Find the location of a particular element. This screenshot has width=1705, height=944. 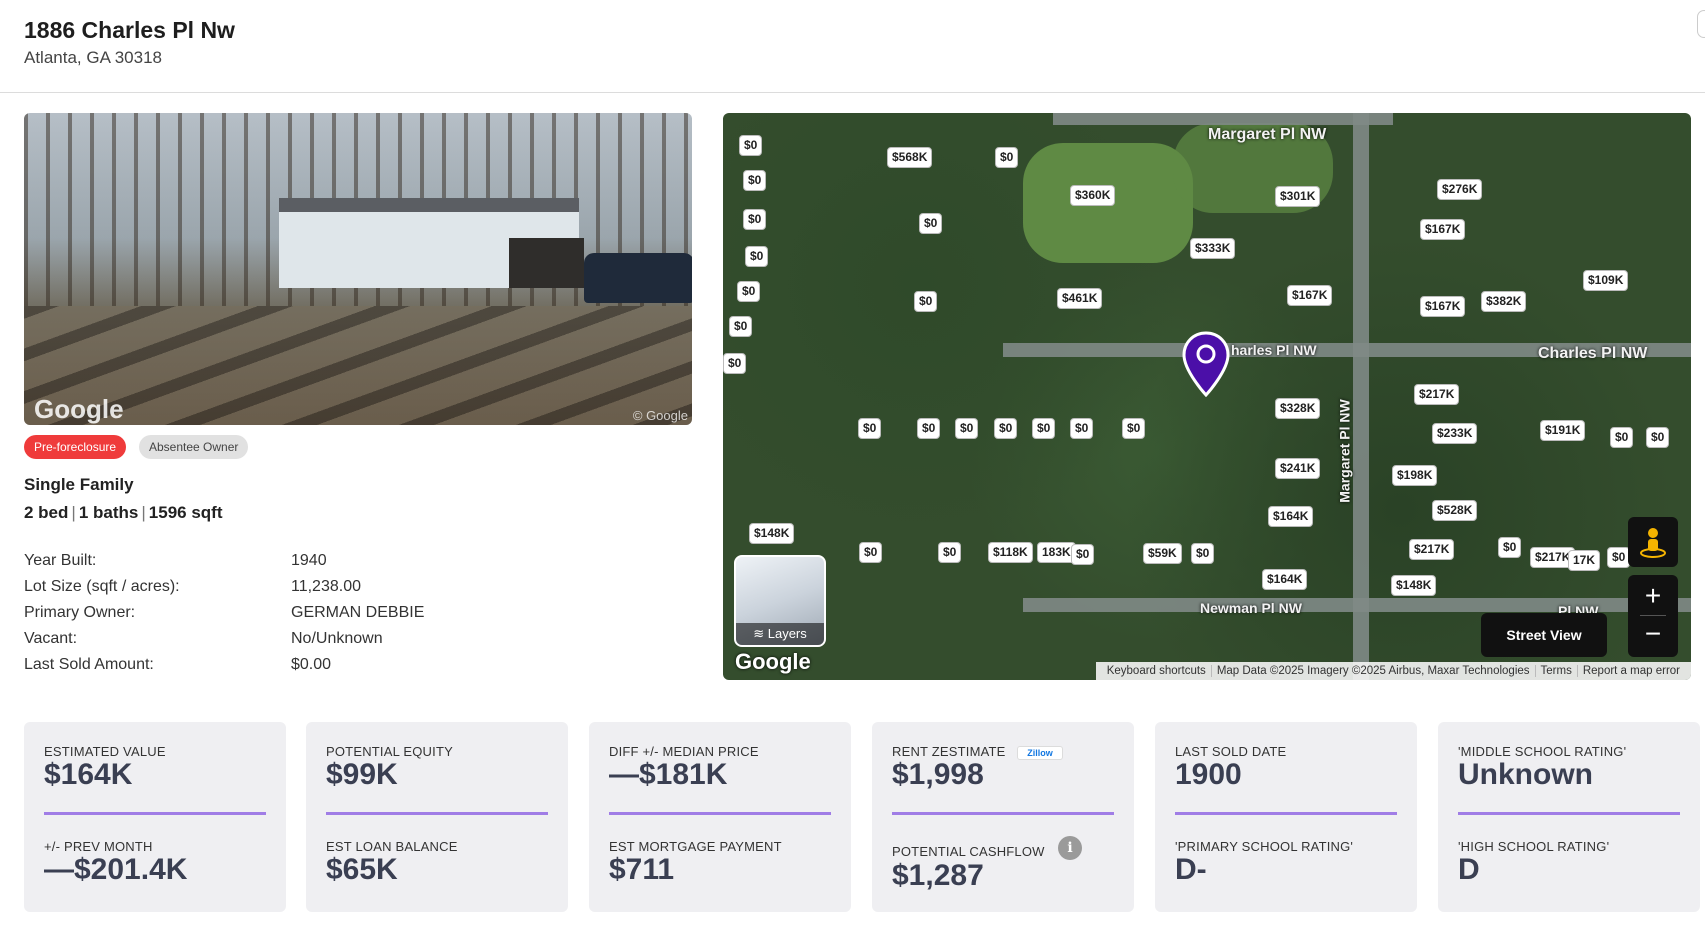

layers-button: ≋ Layers is located at coordinates (780, 601).